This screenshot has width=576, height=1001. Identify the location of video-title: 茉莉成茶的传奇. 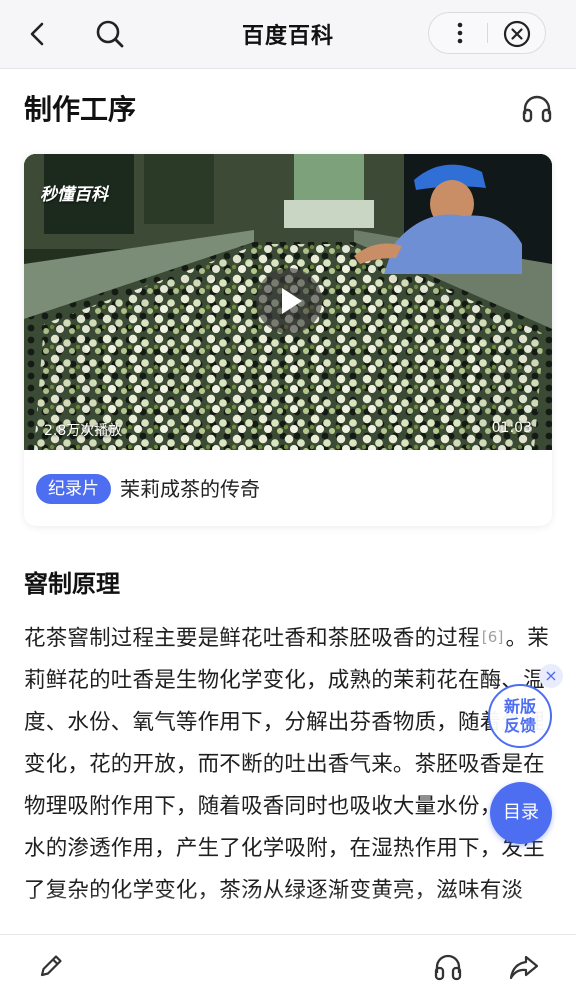
(190, 489).